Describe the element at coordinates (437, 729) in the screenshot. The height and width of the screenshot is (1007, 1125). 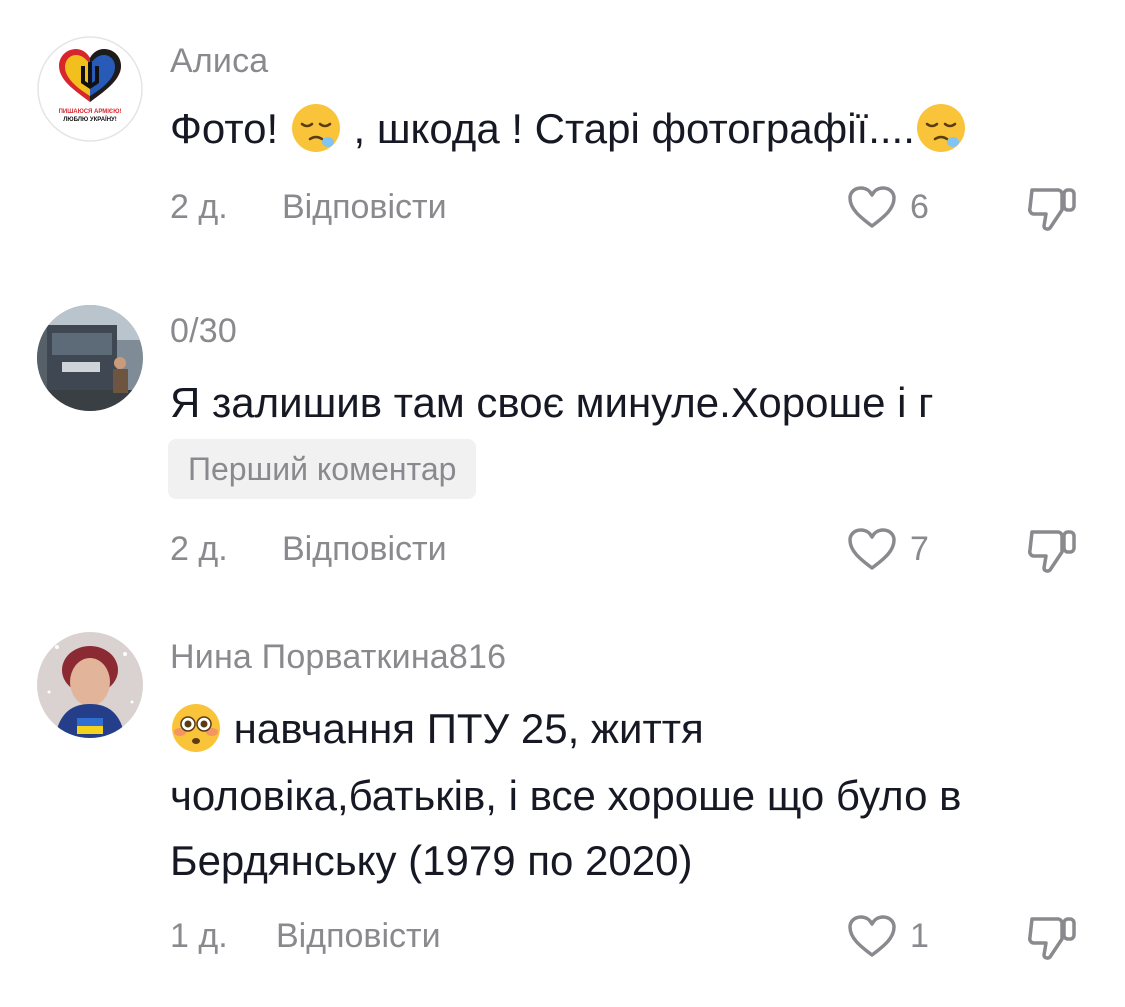
I see `comment-text: навчання ПТУ 25, життя` at that location.